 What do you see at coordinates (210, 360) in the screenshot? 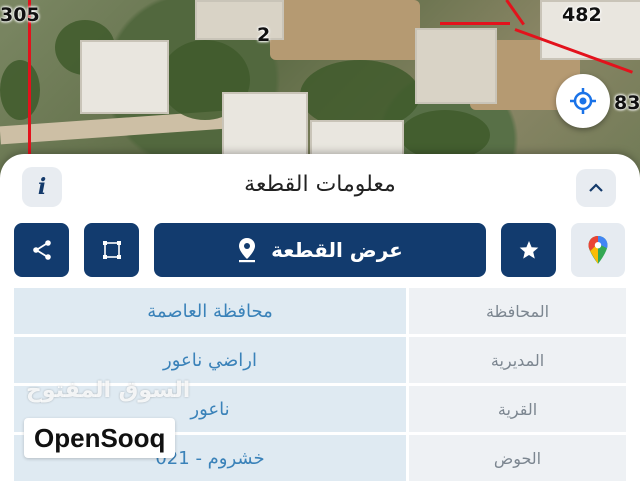
I see `directorate-value: اراضي ناعور` at bounding box center [210, 360].